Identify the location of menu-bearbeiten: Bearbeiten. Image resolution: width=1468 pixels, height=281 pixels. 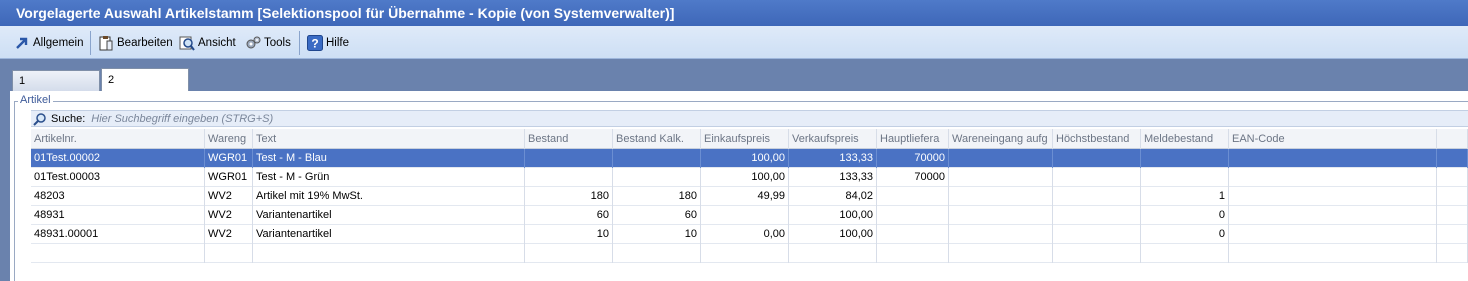
(135, 43).